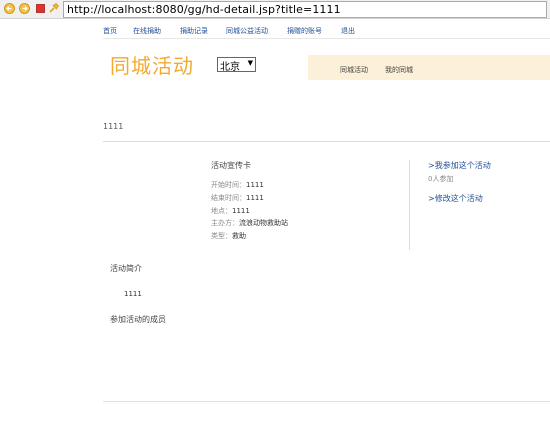 The height and width of the screenshot is (425, 550). I want to click on members-heading: 参加活动的成员, so click(138, 319).